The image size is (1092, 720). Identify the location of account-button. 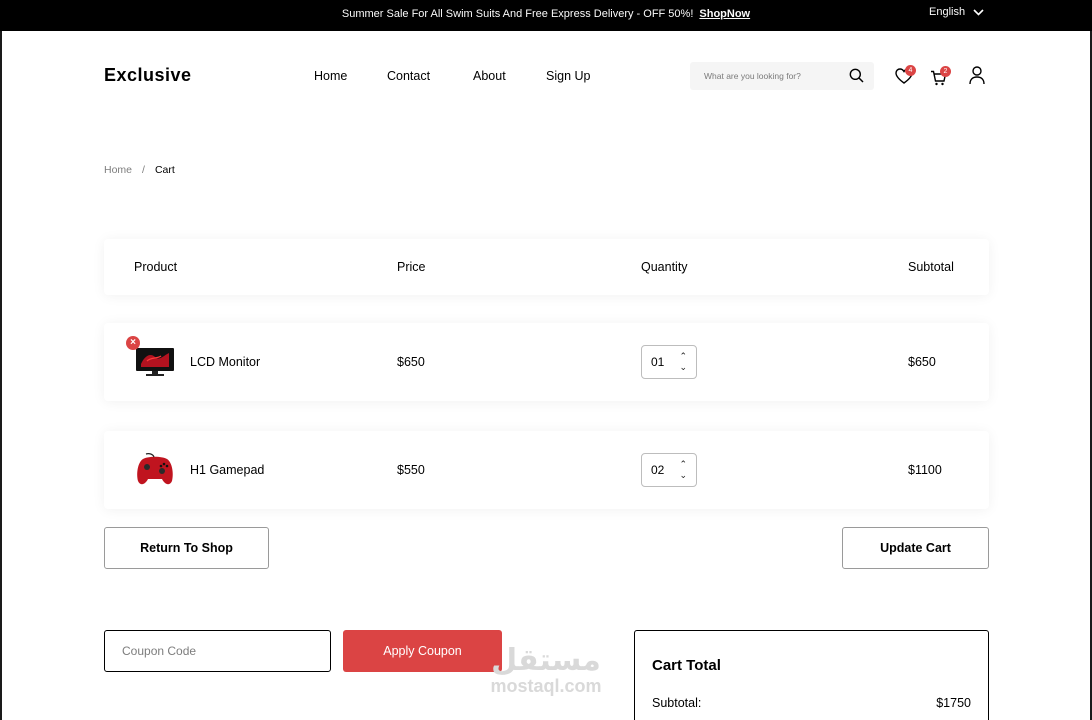
(977, 78).